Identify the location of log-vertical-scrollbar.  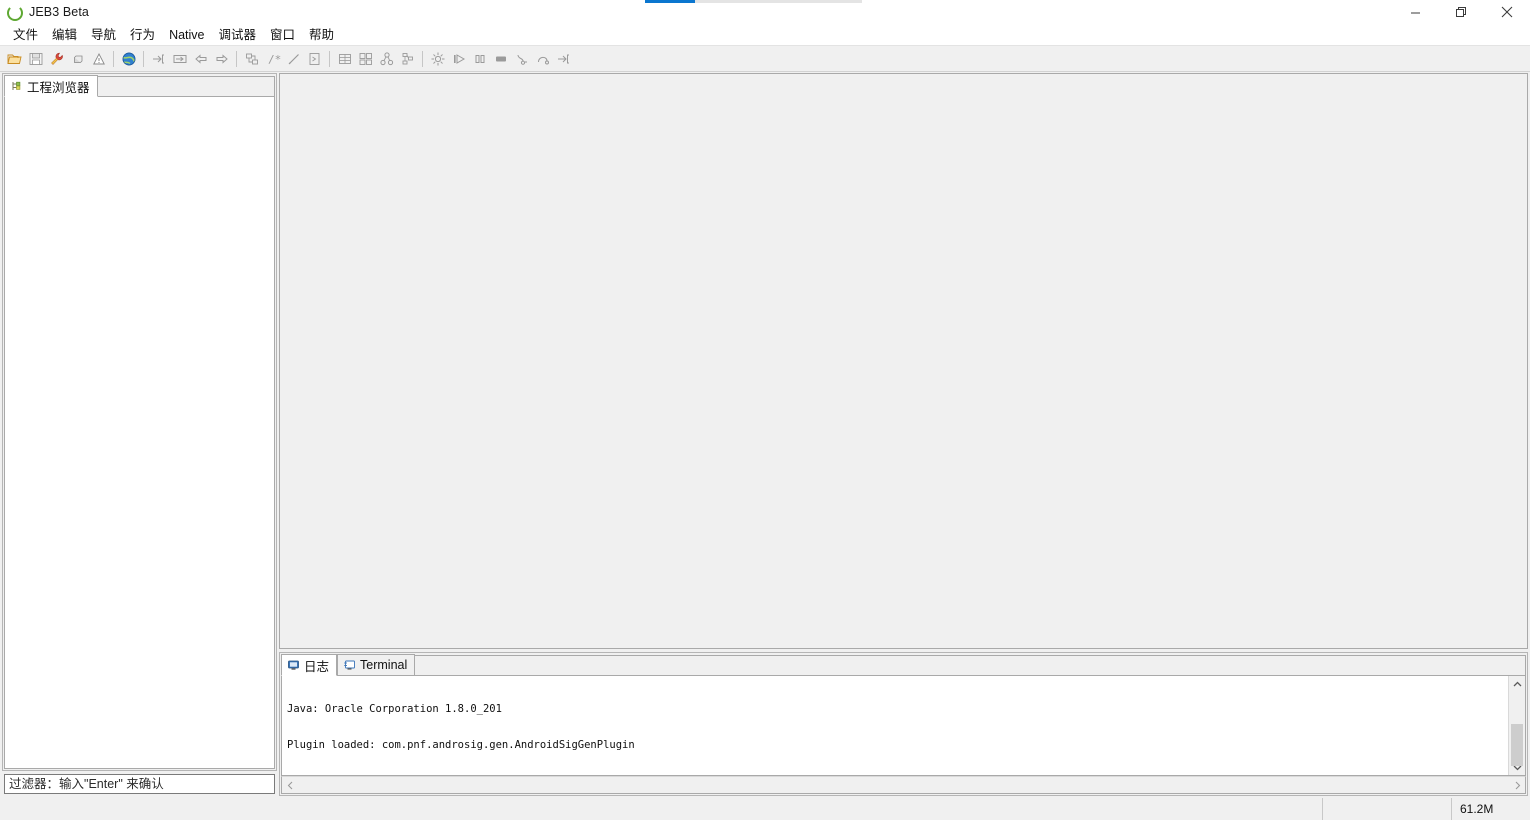
(1516, 725).